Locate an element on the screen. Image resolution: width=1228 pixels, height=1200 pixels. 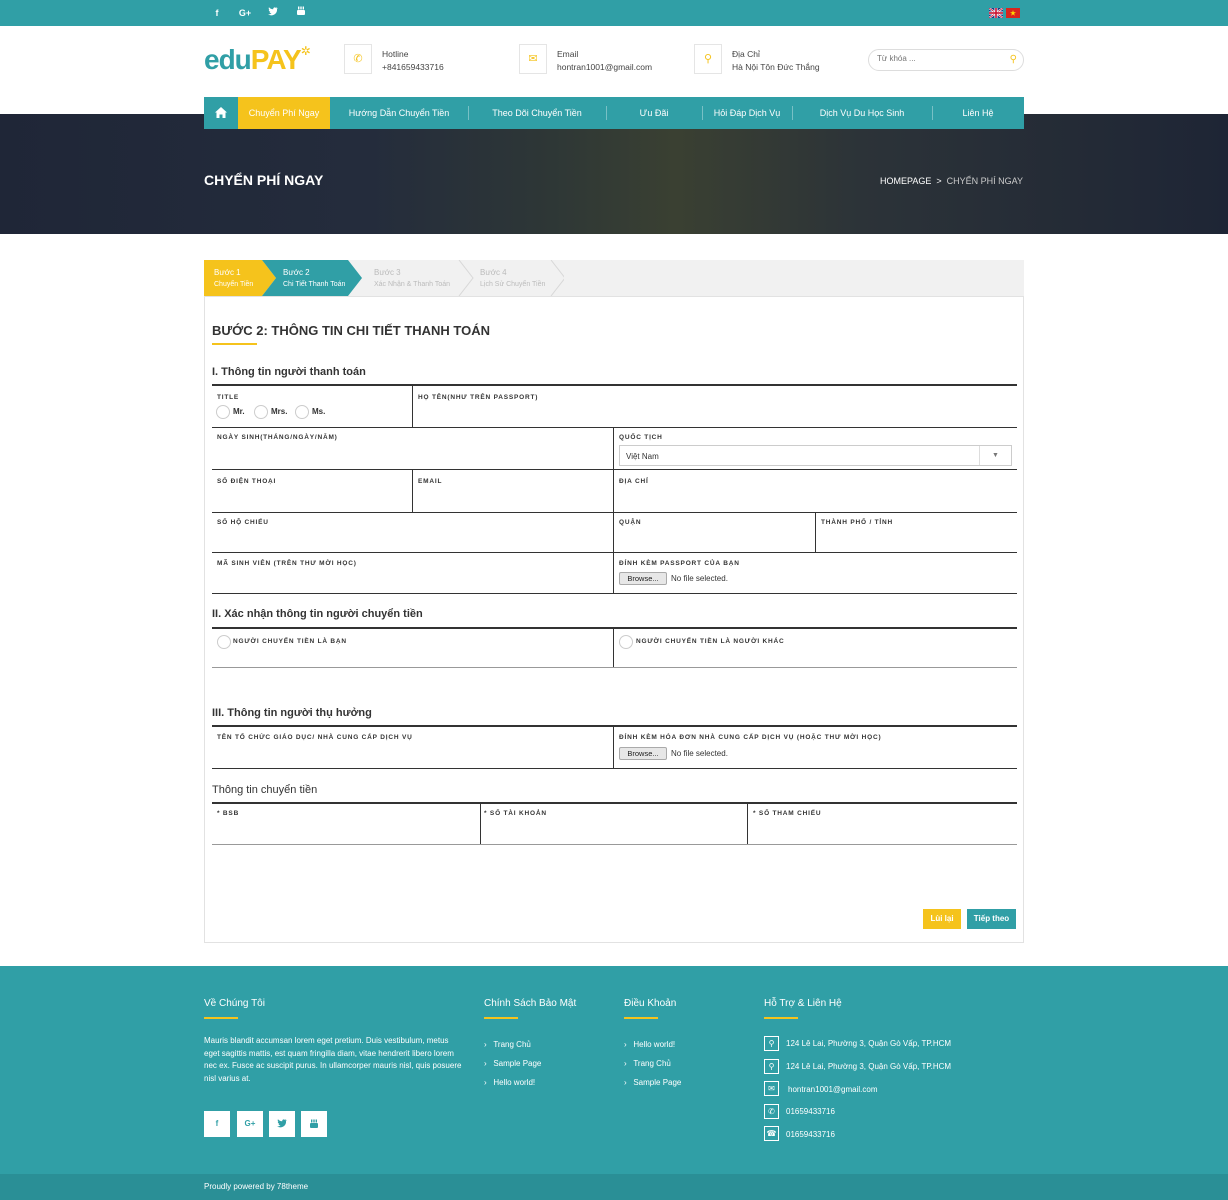
edupay-logo: eduPAY✲ is located at coordinates (257, 60).